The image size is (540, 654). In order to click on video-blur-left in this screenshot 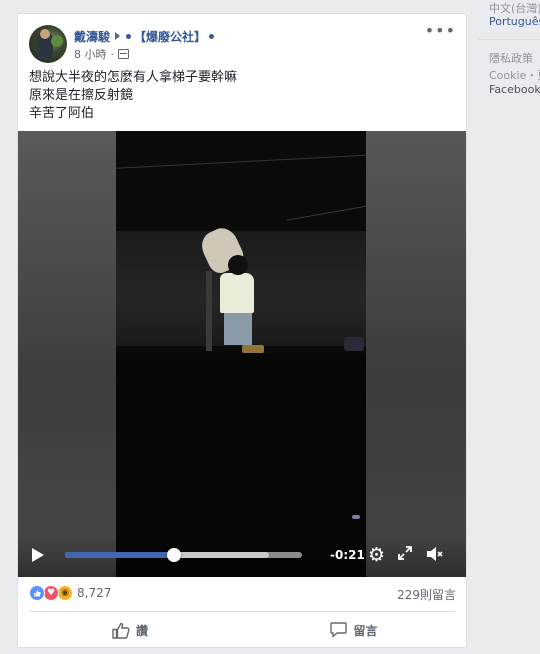, I will do `click(67, 354)`.